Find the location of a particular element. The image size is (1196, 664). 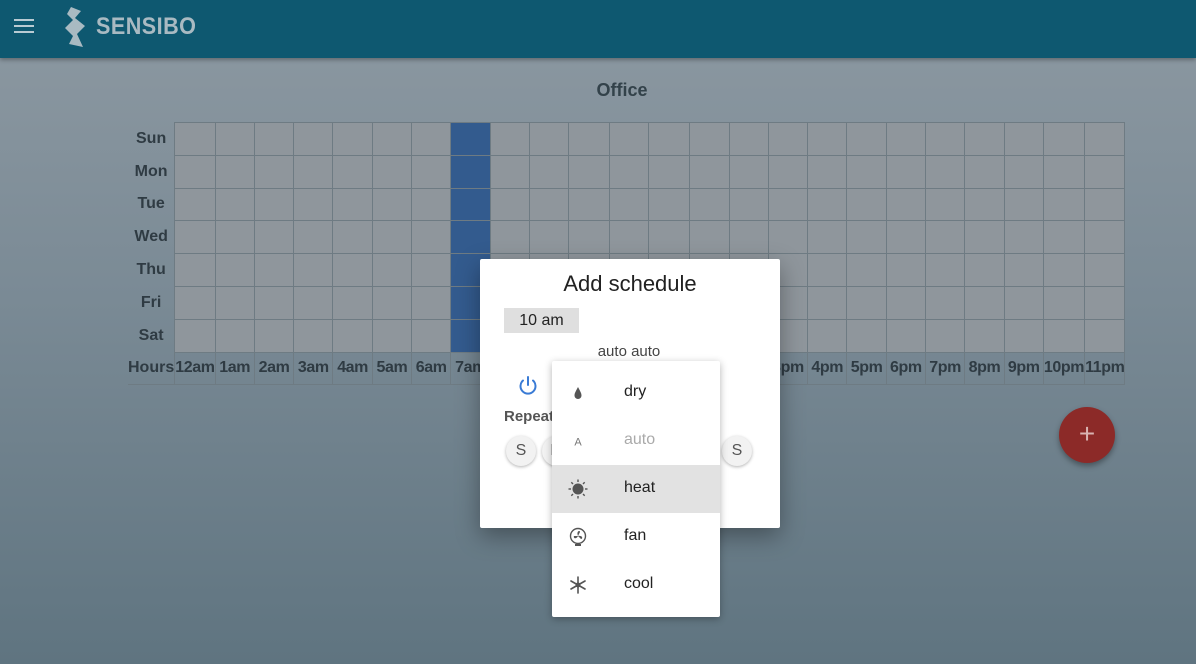

power-icon is located at coordinates (528, 386).